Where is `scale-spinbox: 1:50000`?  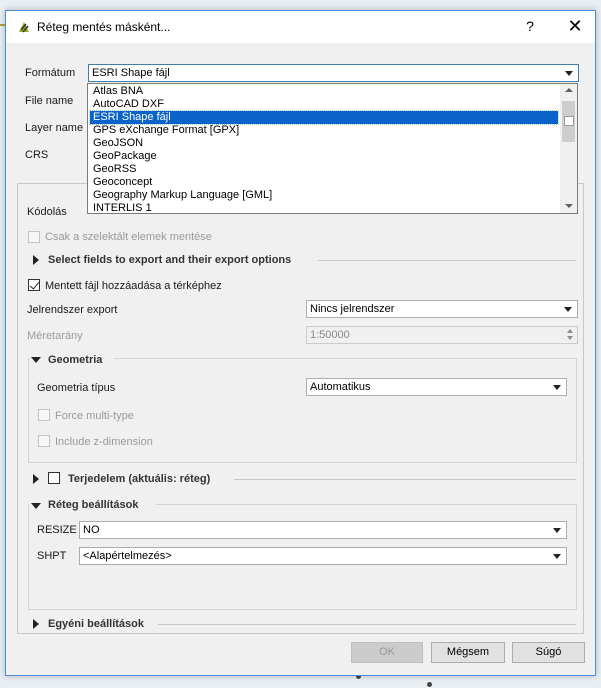 scale-spinbox: 1:50000 is located at coordinates (442, 335).